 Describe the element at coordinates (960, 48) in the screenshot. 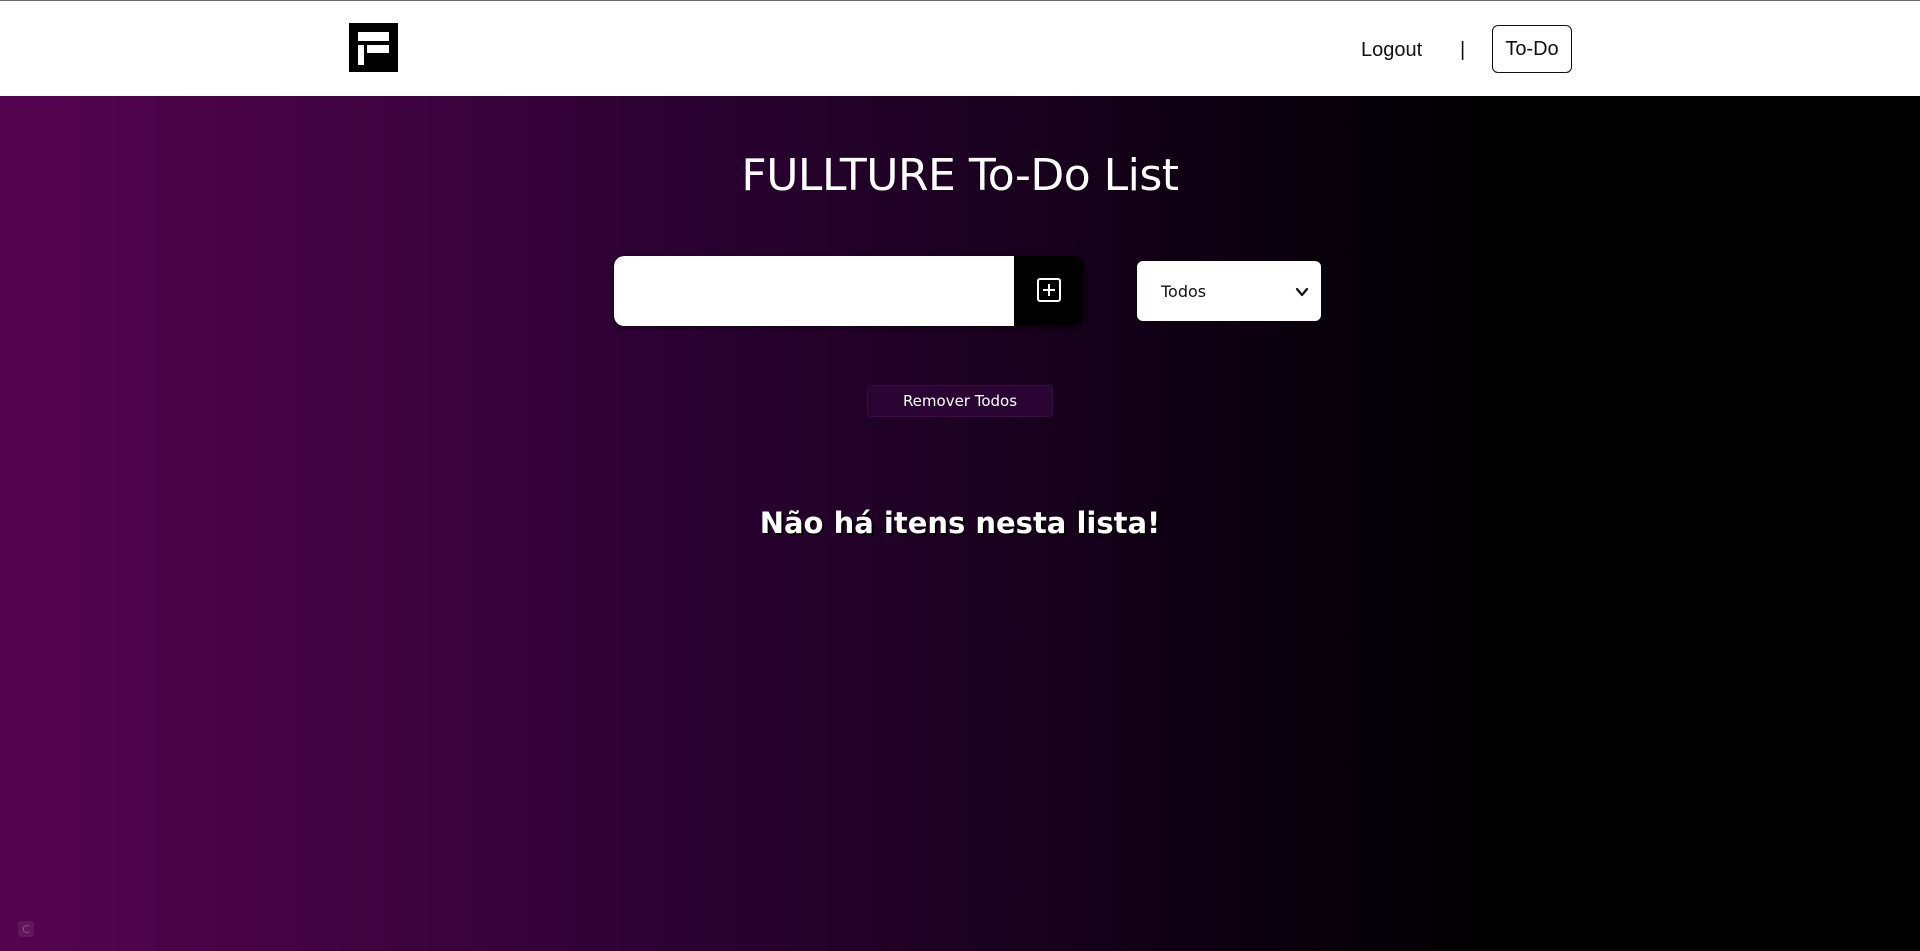

I see `navbar: Logout | To-Do` at that location.